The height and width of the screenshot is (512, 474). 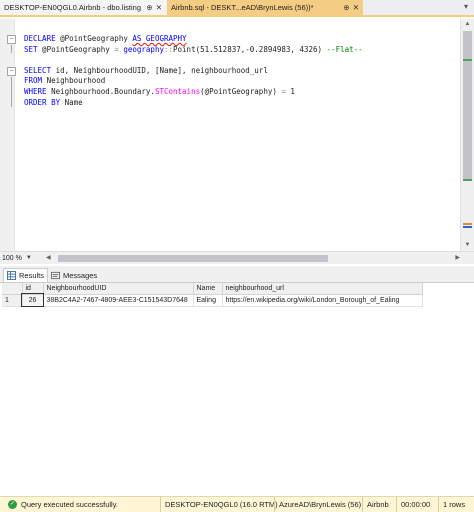 What do you see at coordinates (456, 504) in the screenshot?
I see `status-row-count: 1 rows` at bounding box center [456, 504].